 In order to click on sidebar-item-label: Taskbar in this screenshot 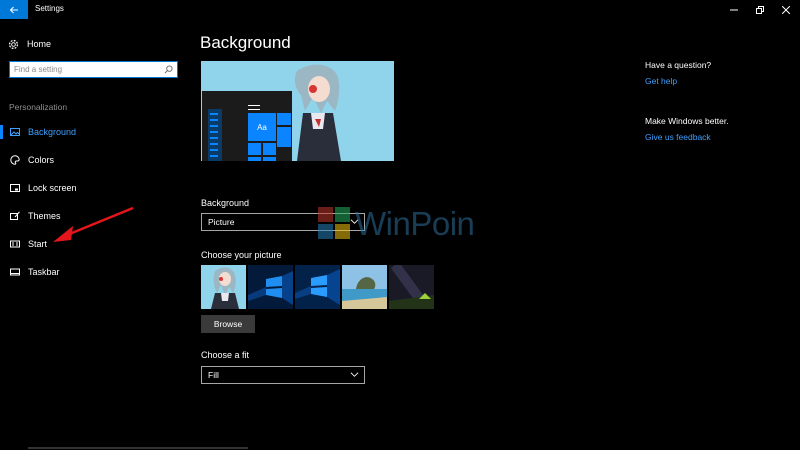, I will do `click(44, 272)`.